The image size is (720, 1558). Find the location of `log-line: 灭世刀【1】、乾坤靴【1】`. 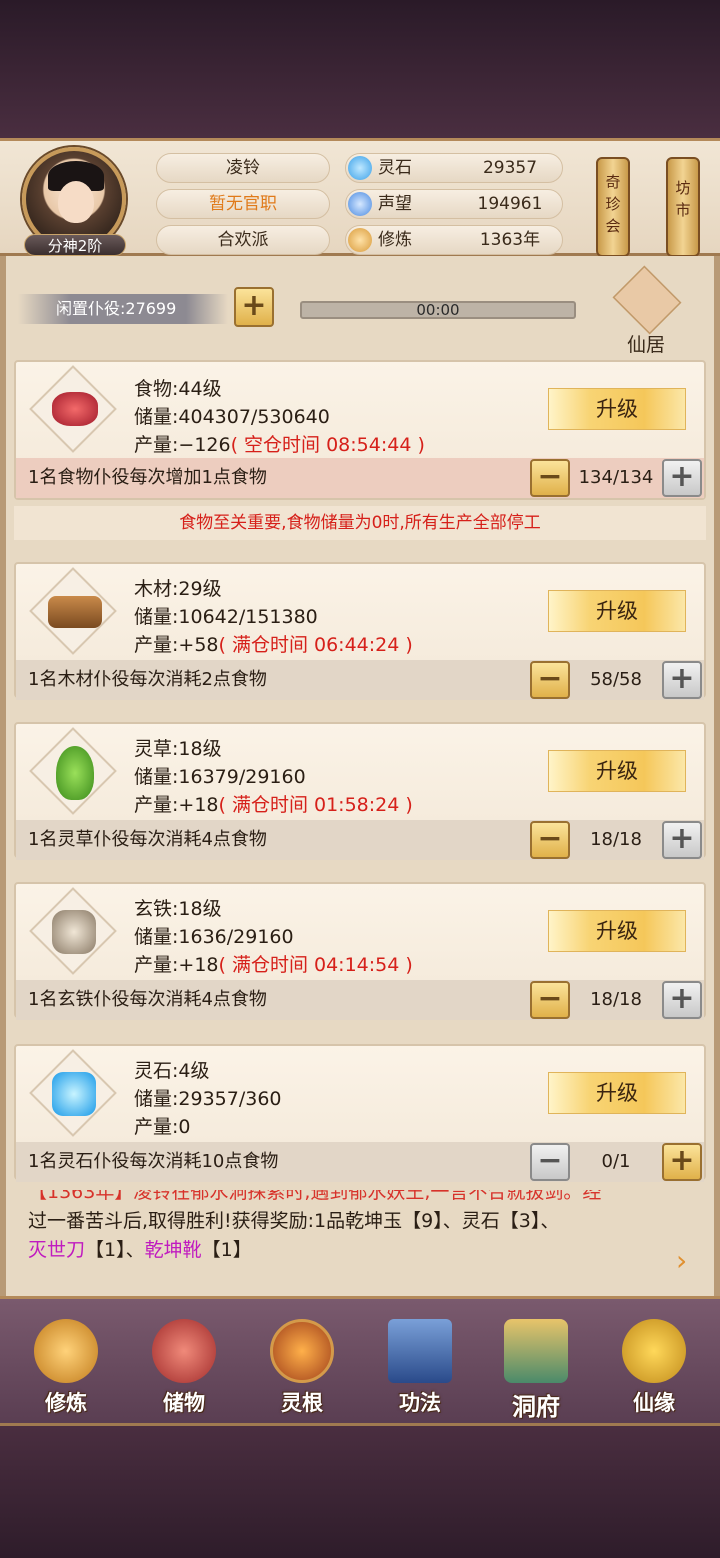

log-line: 灭世刀【1】、乾坤靴【1】 is located at coordinates (360, 1250).